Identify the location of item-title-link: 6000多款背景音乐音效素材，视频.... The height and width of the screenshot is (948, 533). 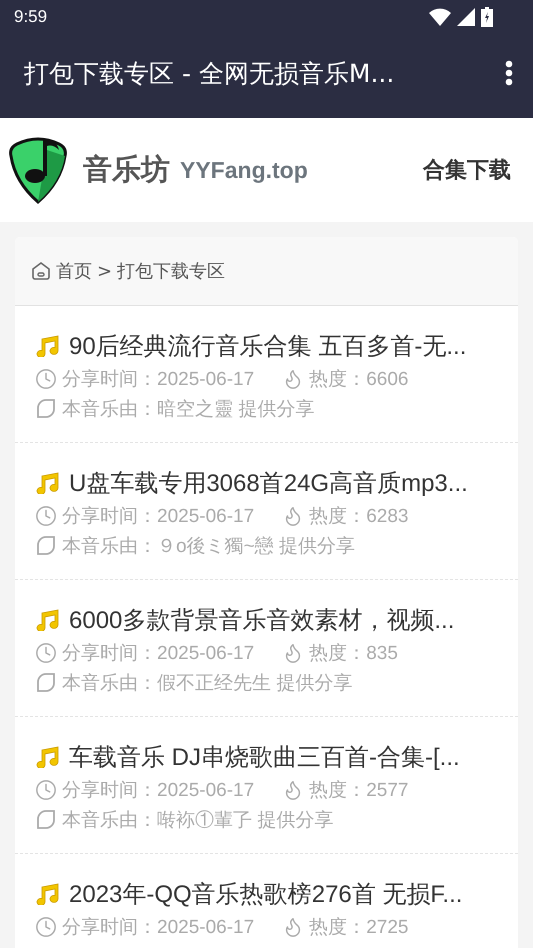
(261, 620).